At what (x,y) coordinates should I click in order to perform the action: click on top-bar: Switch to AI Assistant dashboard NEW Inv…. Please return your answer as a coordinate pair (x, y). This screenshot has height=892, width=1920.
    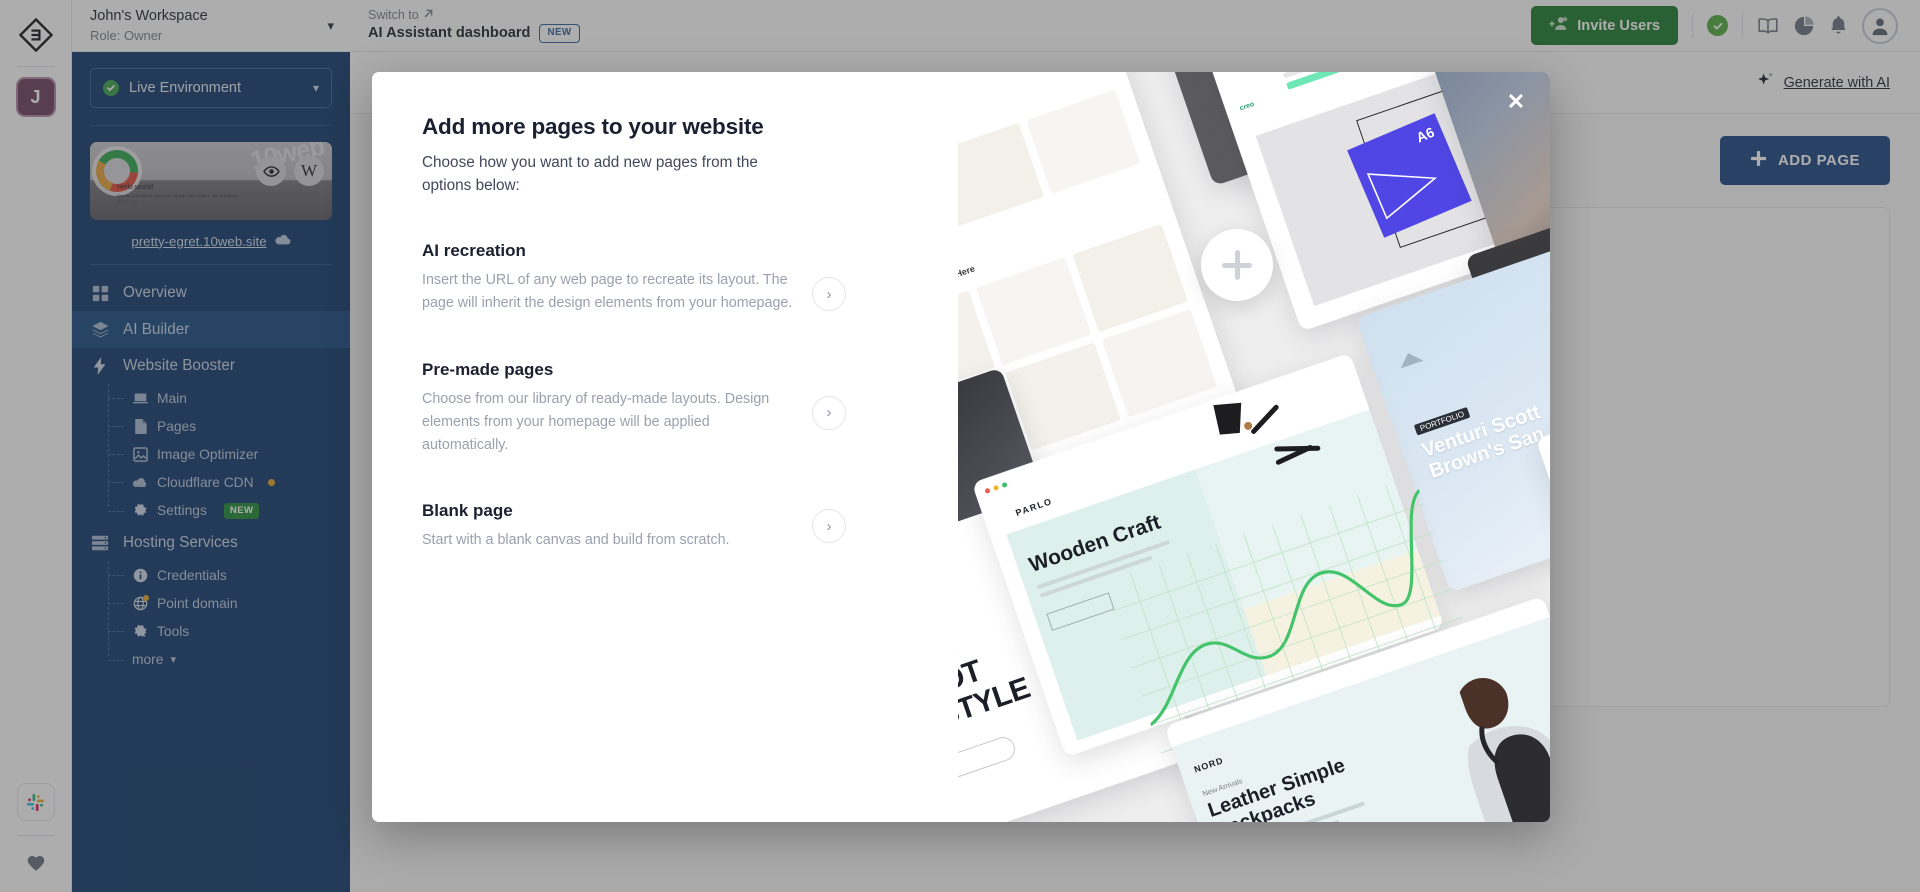
    Looking at the image, I should click on (1135, 26).